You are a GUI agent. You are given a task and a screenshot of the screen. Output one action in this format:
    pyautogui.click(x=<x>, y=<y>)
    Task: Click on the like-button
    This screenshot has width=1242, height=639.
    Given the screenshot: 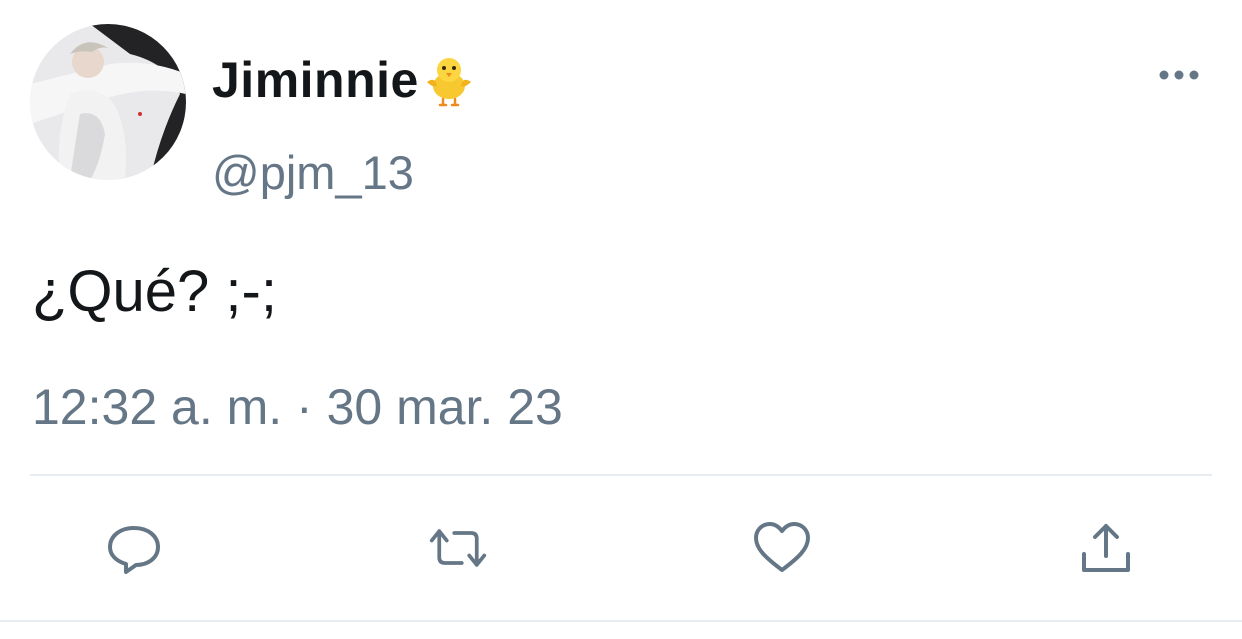 What is the action you would take?
    pyautogui.click(x=782, y=548)
    